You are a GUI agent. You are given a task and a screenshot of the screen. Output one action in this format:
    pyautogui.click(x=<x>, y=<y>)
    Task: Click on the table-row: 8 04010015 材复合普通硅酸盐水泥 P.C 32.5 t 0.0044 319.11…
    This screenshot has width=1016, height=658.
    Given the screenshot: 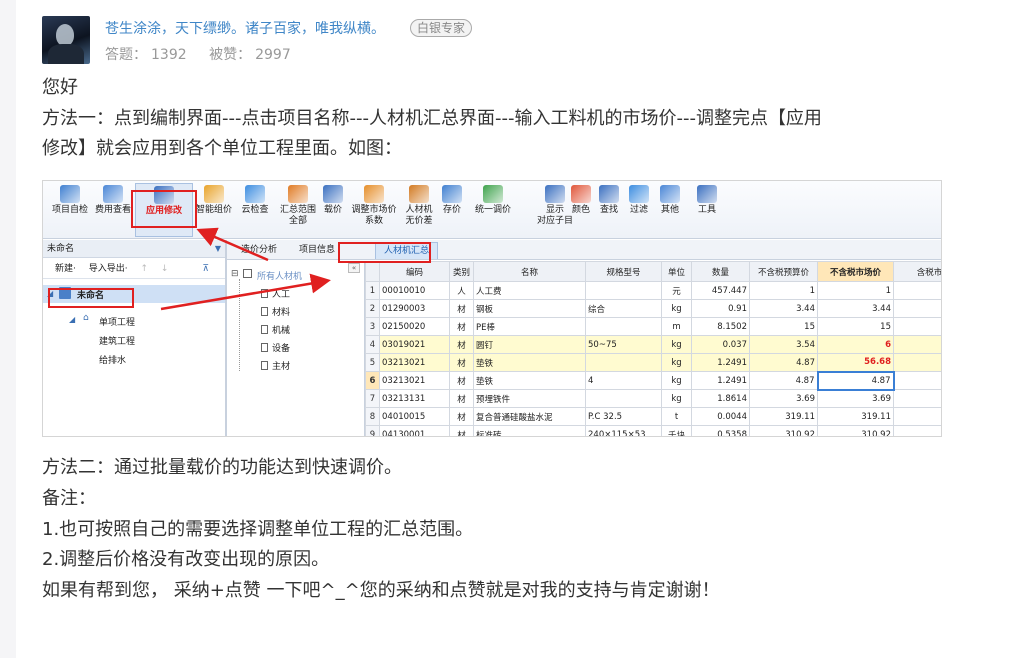 What is the action you would take?
    pyautogui.click(x=653, y=416)
    